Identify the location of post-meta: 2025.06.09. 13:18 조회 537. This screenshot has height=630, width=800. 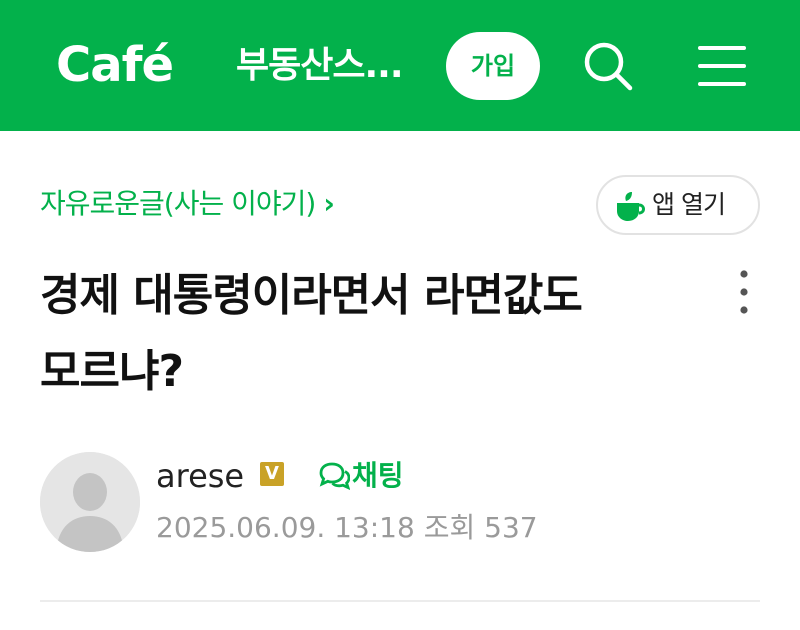
(347, 528).